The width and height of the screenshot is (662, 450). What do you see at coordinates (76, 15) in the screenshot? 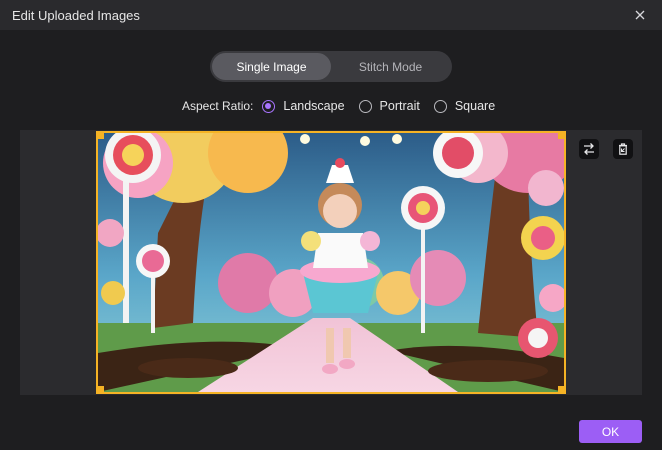
I see `window-title: Edit Uploaded Images` at bounding box center [76, 15].